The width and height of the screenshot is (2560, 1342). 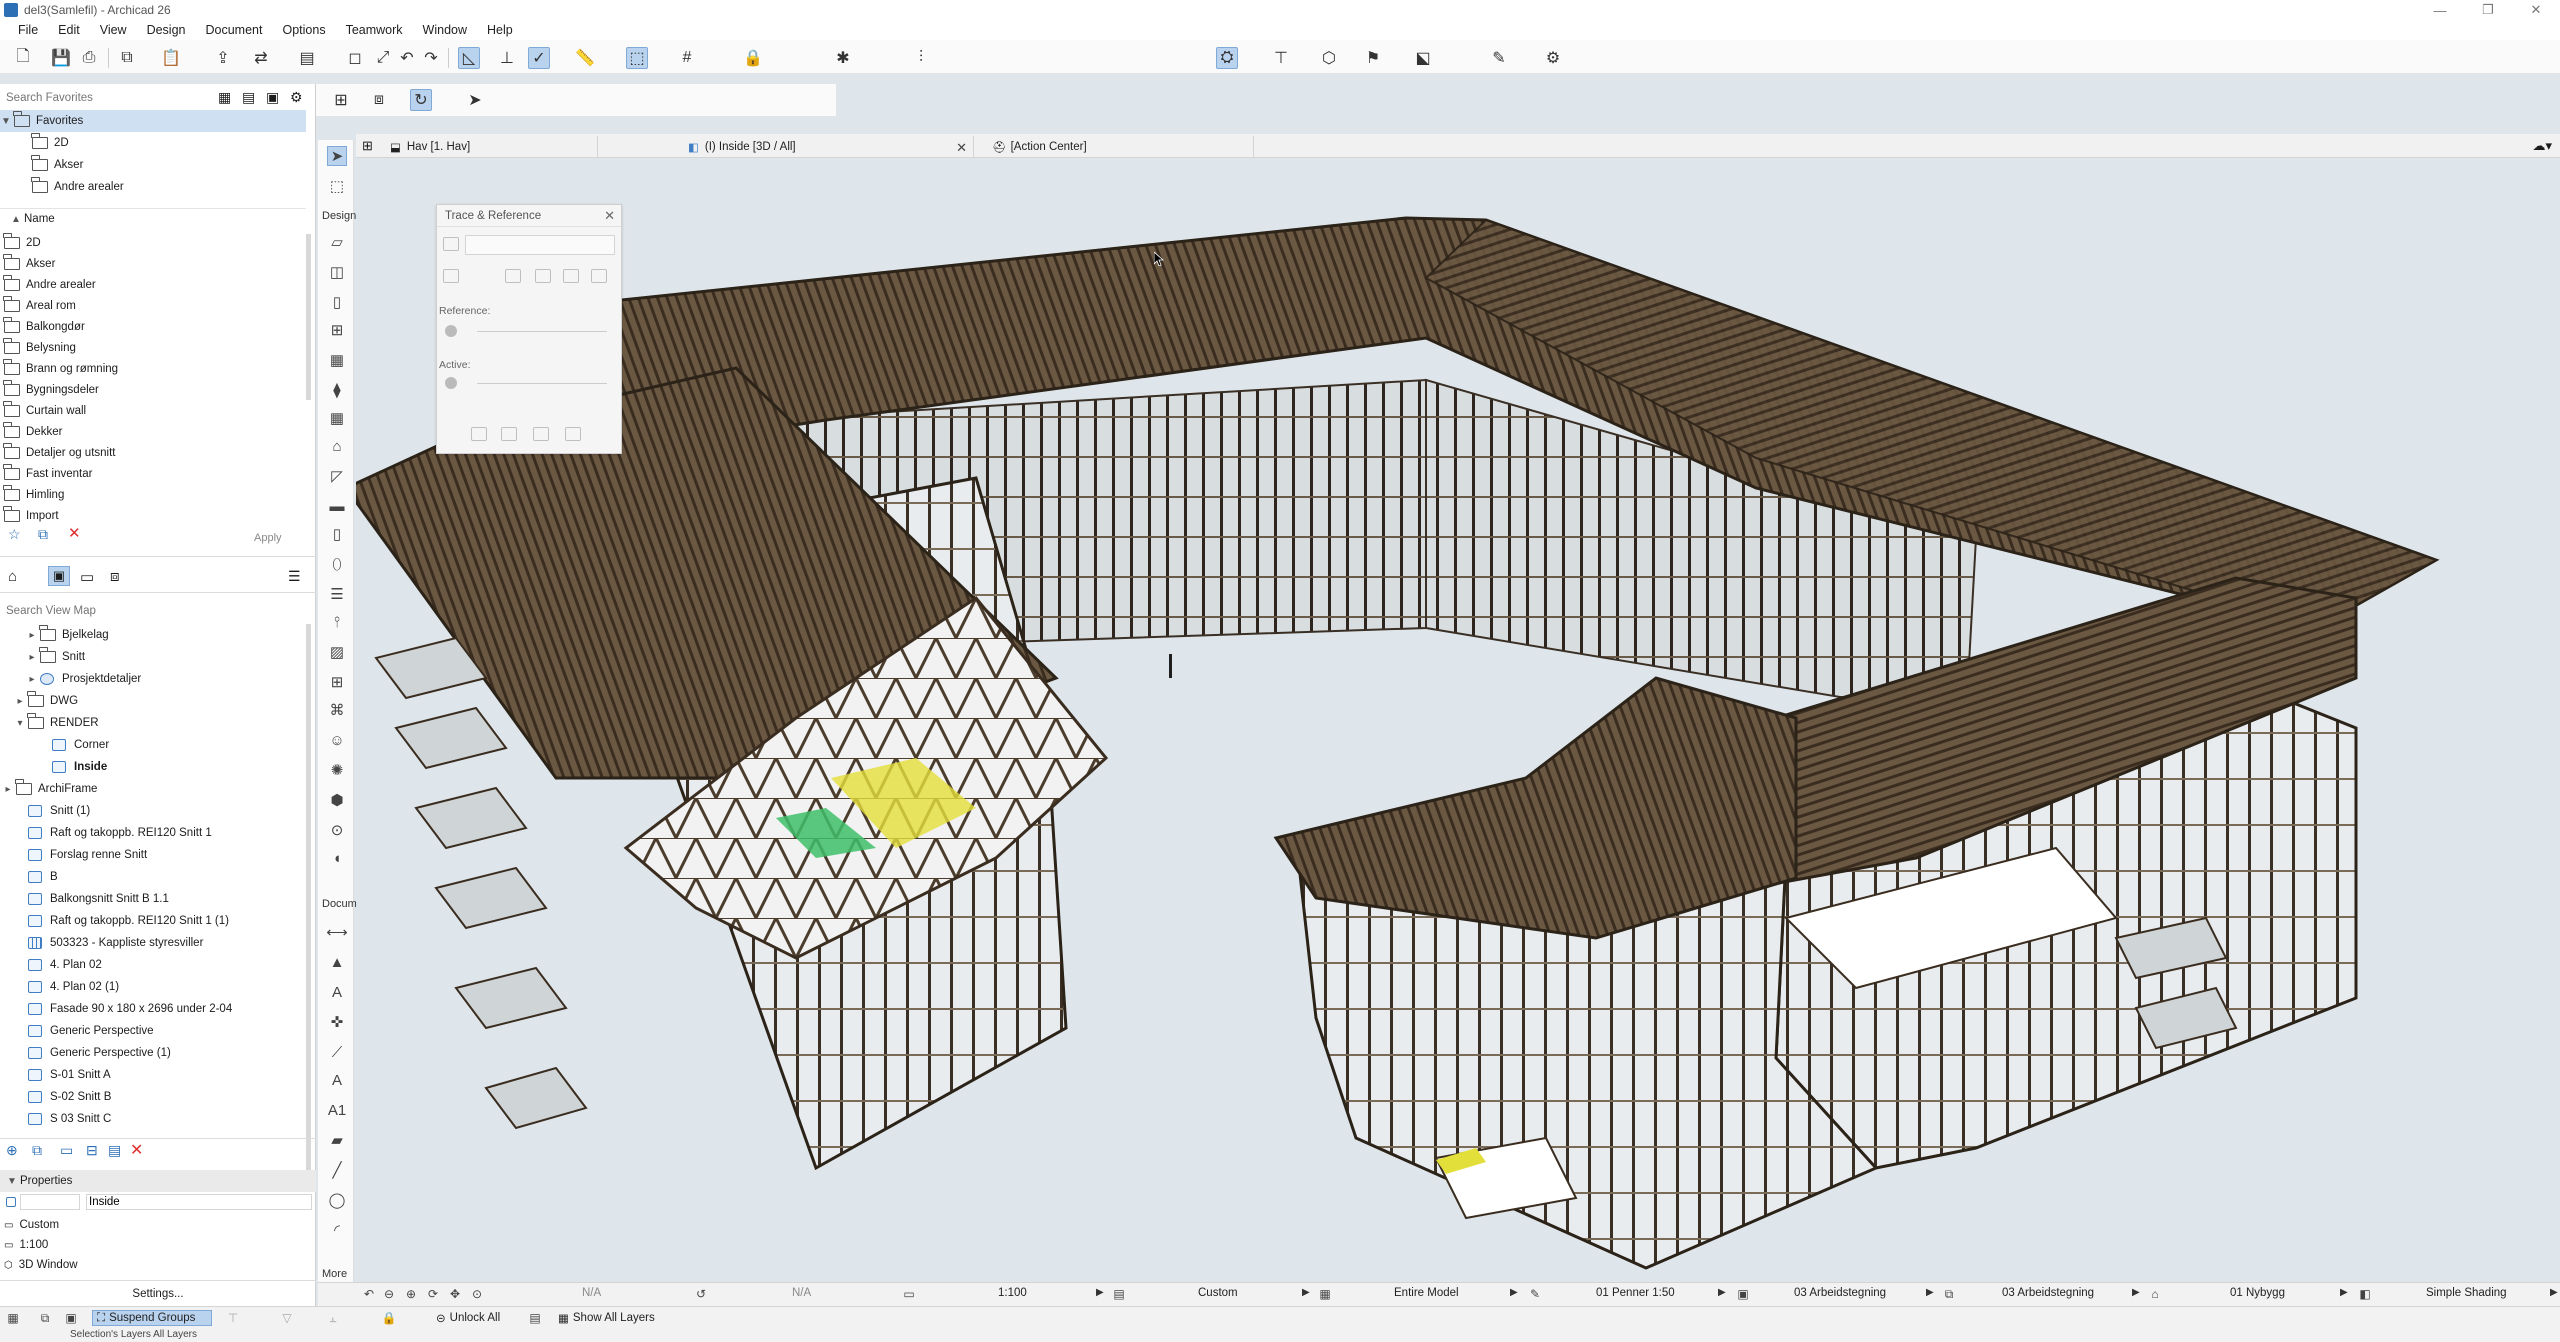 What do you see at coordinates (29, 516) in the screenshot?
I see `folder-item: Import` at bounding box center [29, 516].